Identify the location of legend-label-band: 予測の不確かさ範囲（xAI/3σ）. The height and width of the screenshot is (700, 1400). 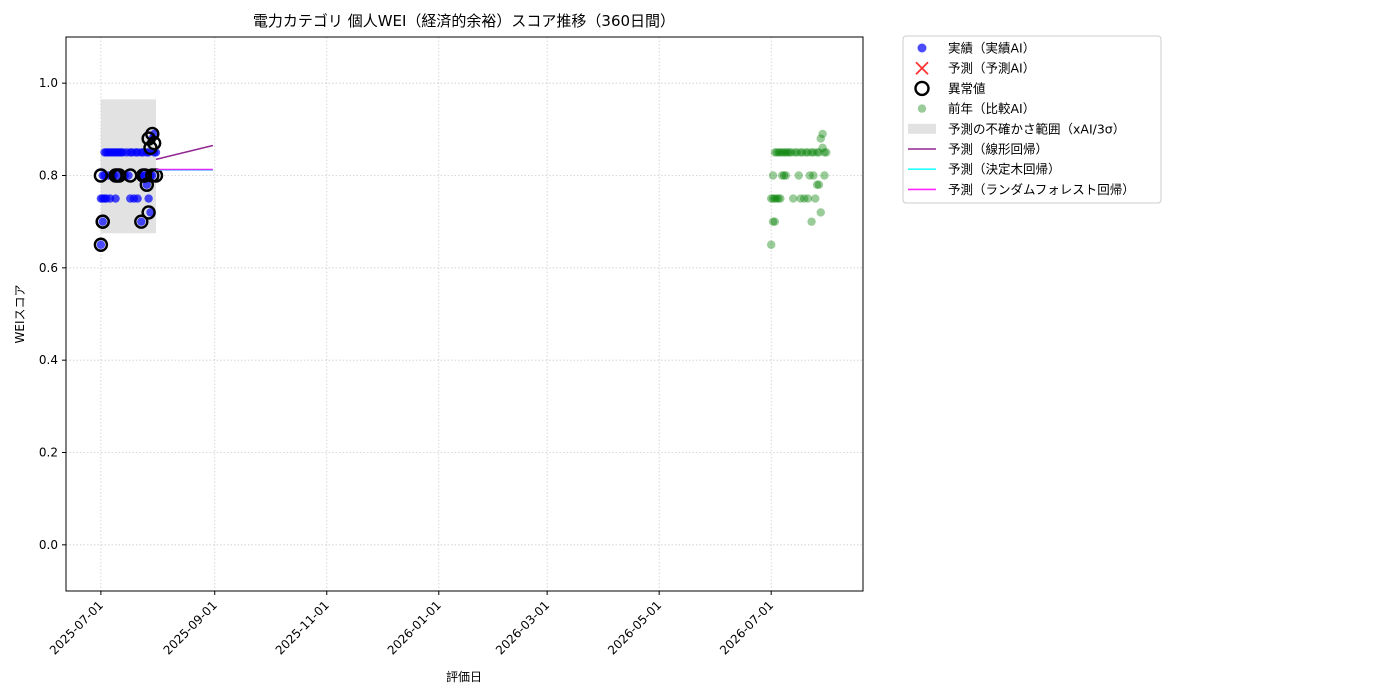
(1036, 128).